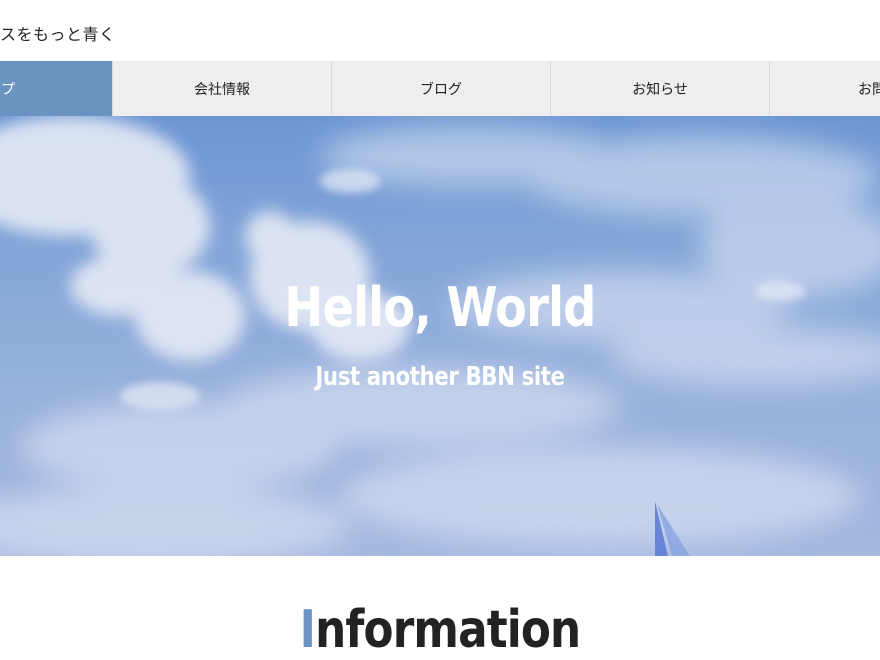 This screenshot has width=880, height=660. What do you see at coordinates (221, 88) in the screenshot?
I see `nav-item-company: 会社情報` at bounding box center [221, 88].